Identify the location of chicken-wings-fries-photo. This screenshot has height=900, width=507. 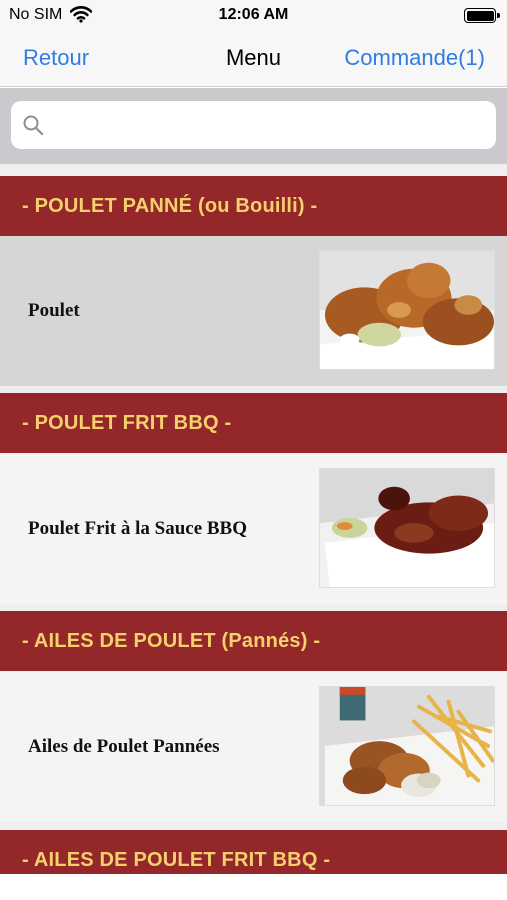
(407, 746).